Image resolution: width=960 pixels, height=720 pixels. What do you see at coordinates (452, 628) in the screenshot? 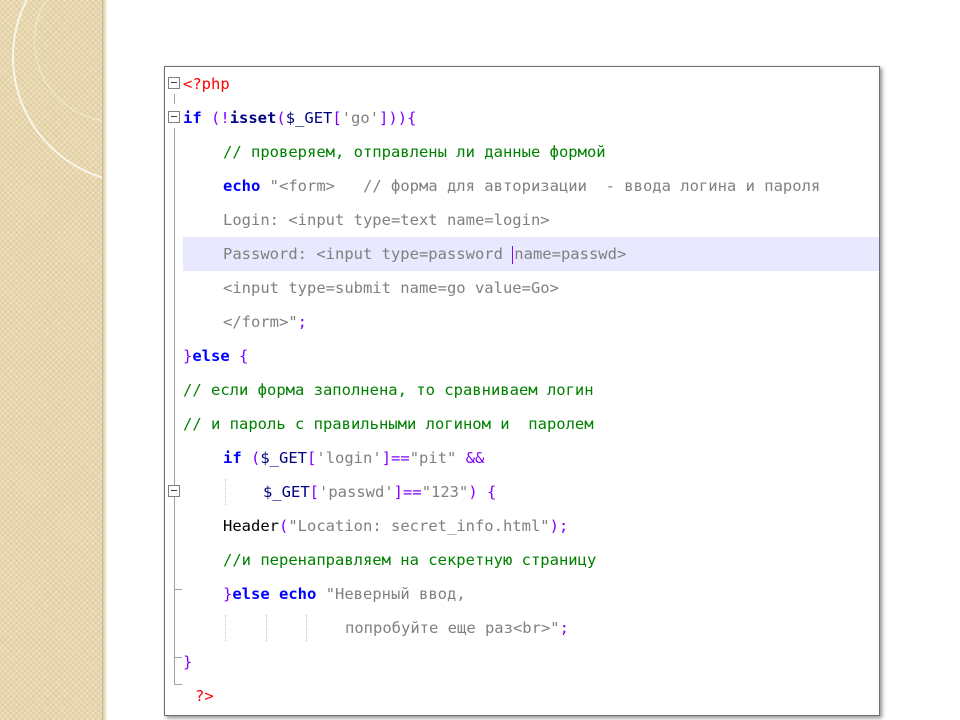
I see `code-token: попробуйте еще раз<br>"` at bounding box center [452, 628].